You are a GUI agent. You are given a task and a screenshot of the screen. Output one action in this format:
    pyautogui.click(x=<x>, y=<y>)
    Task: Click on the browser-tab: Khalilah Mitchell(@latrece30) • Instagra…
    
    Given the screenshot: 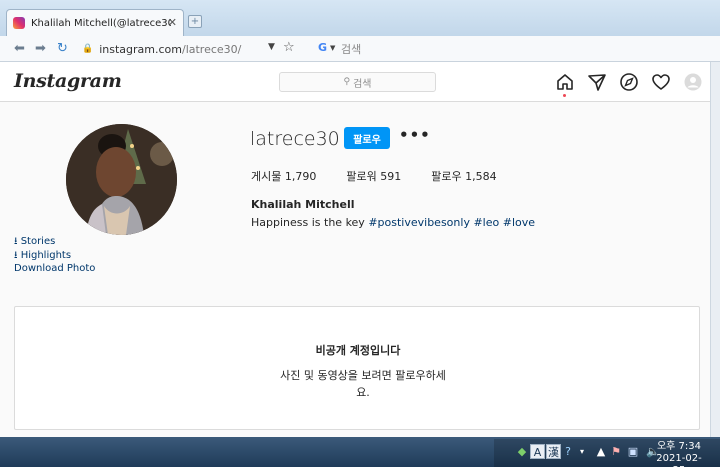 What is the action you would take?
    pyautogui.click(x=95, y=22)
    